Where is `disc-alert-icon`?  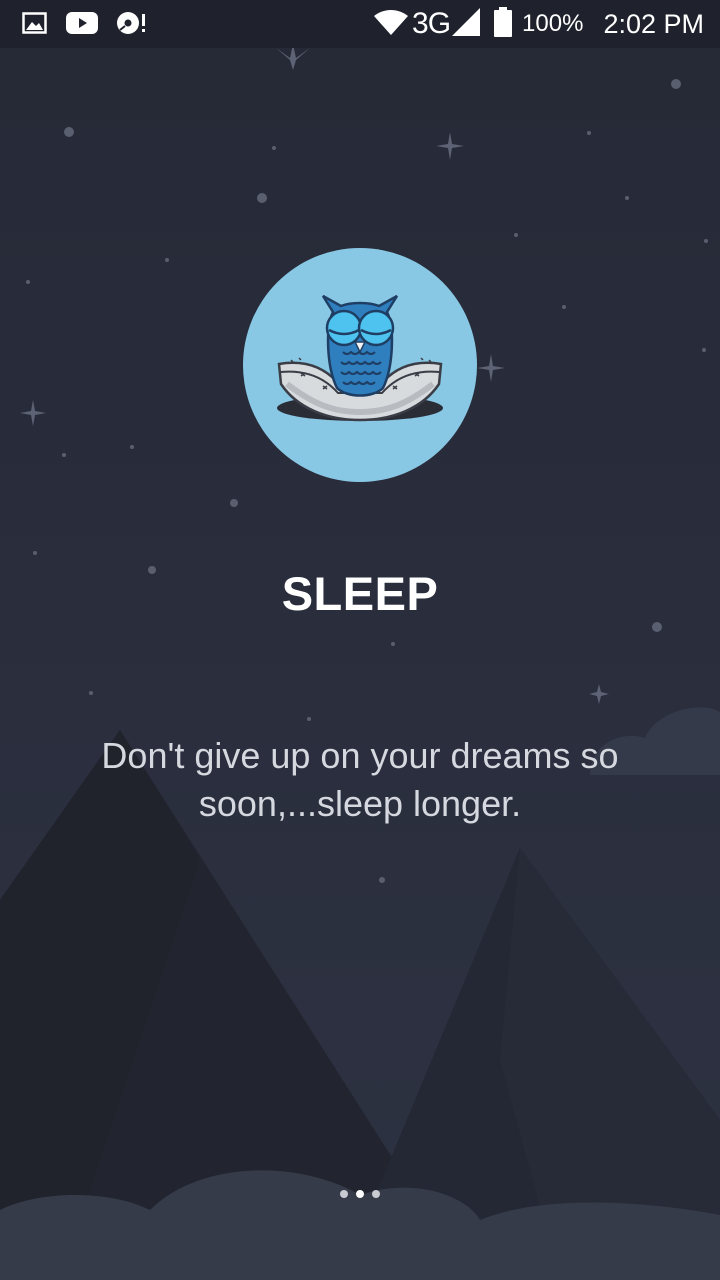
disc-alert-icon is located at coordinates (131, 25).